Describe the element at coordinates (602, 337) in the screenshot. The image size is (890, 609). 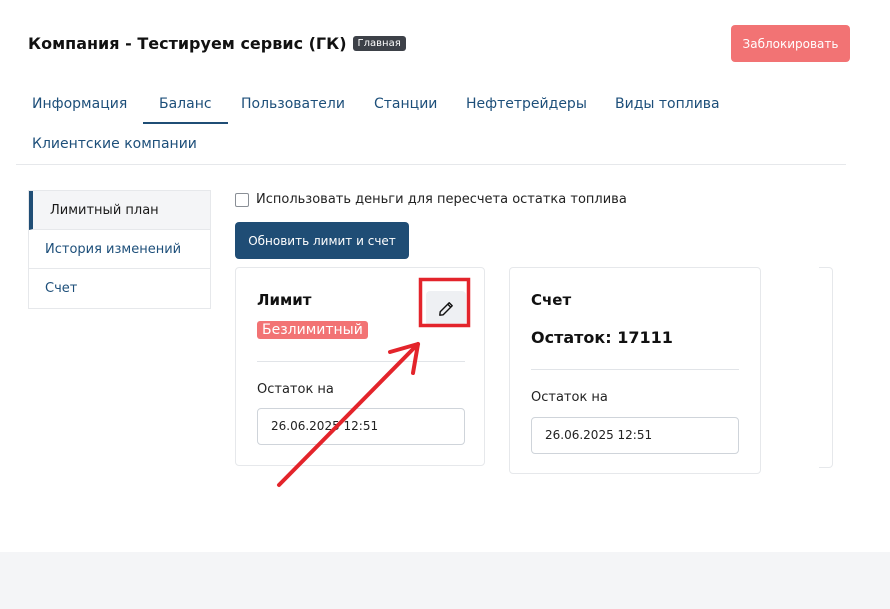
I see `account-balance: Остаток: 17111` at that location.